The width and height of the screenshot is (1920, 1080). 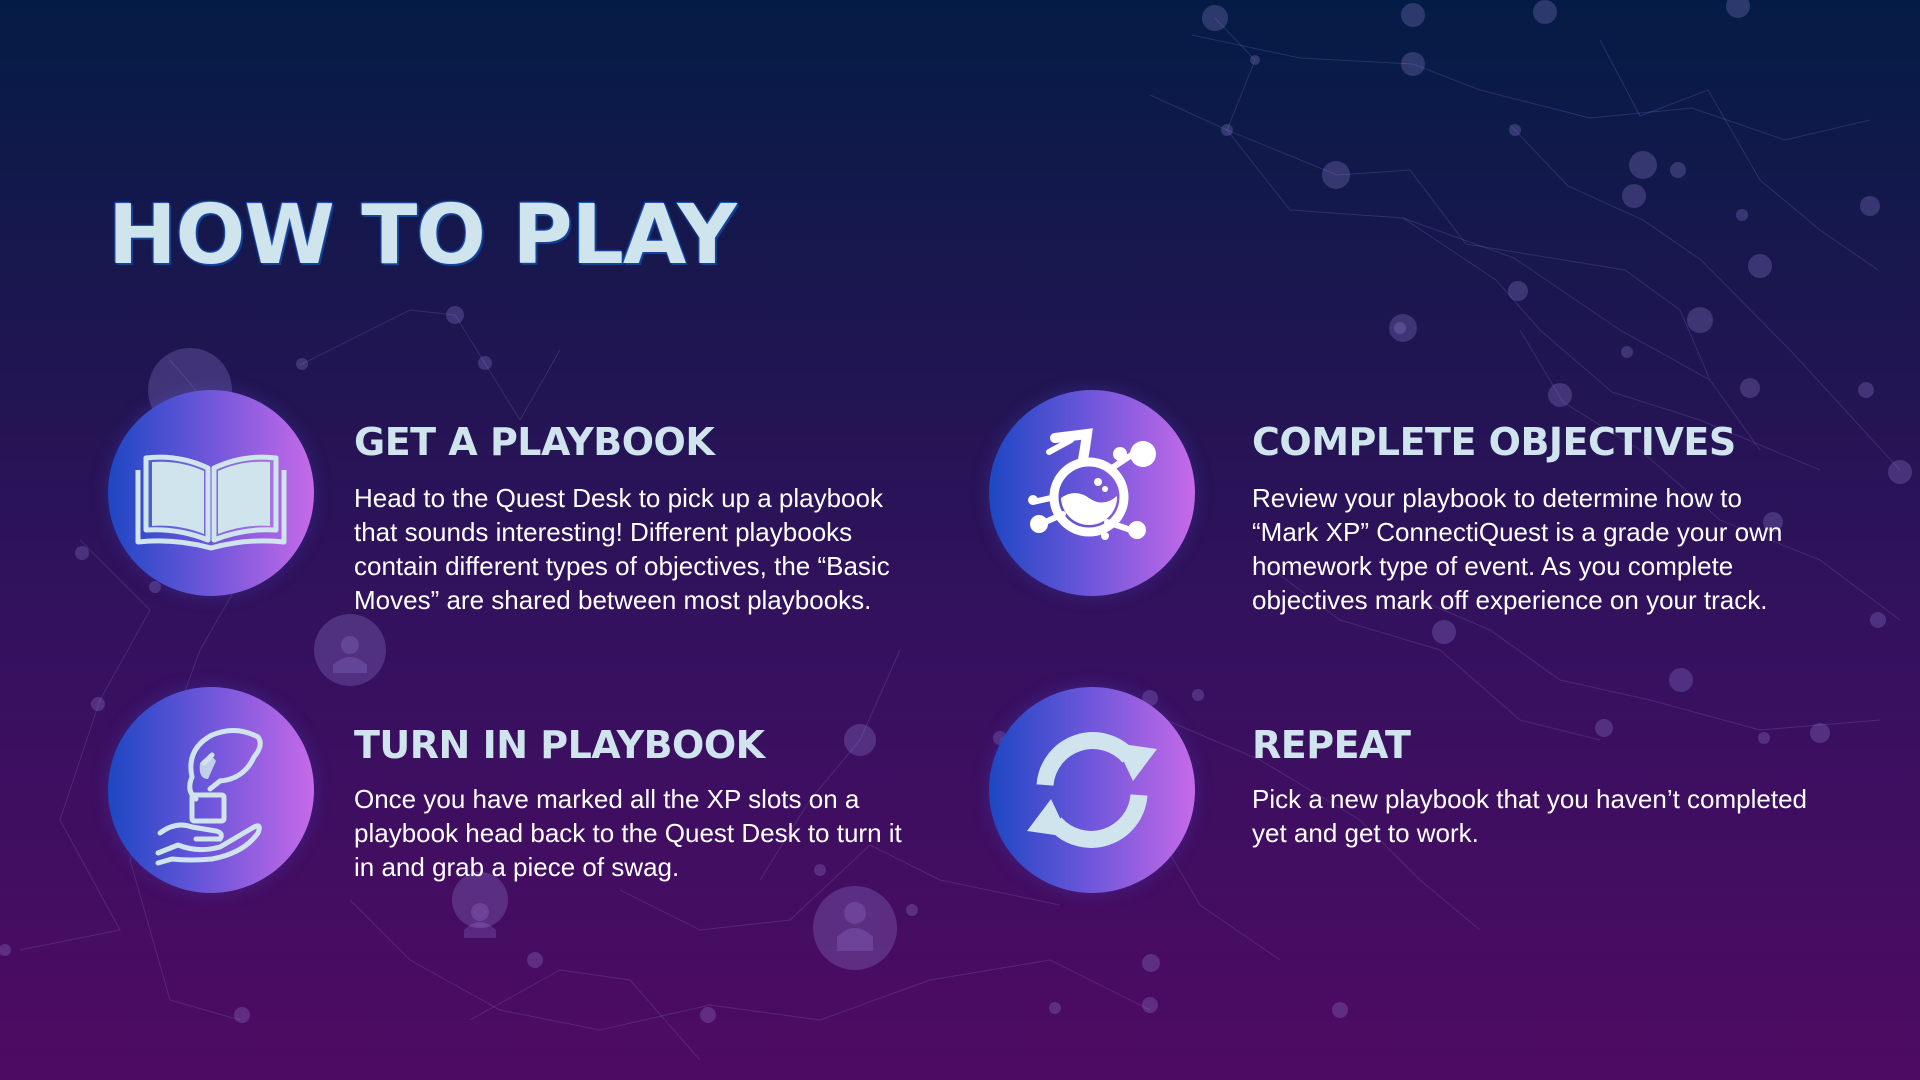 I want to click on refresh-icon, so click(x=1092, y=790).